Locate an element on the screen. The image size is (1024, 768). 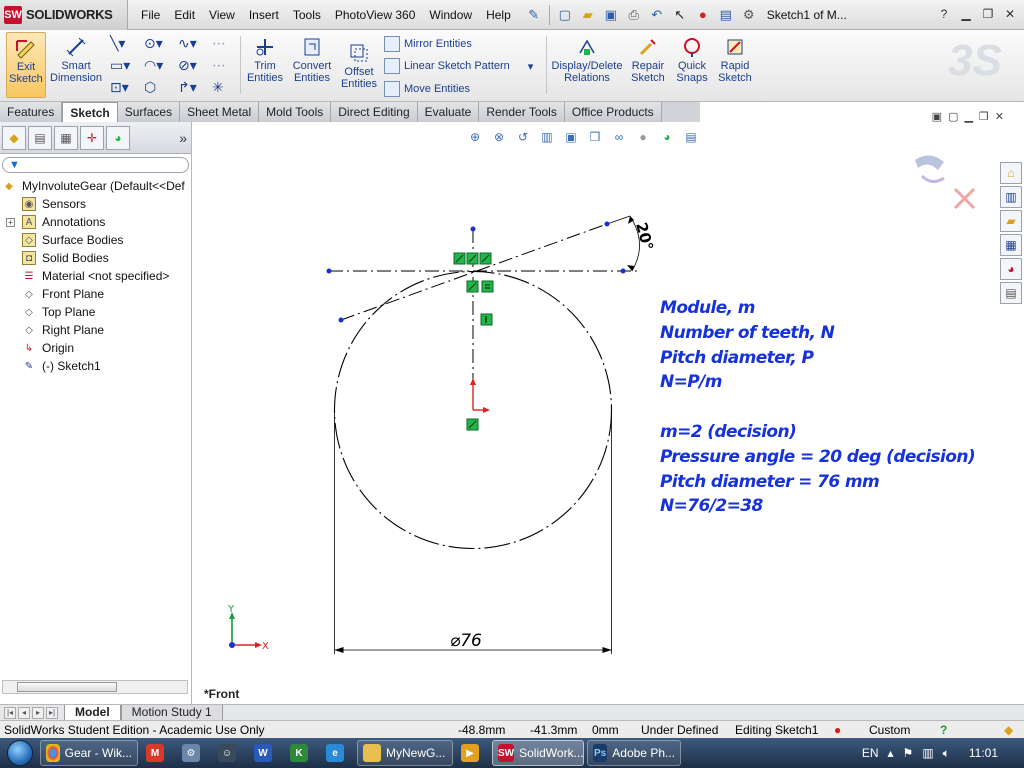
start-button is located at coordinates (20, 753).